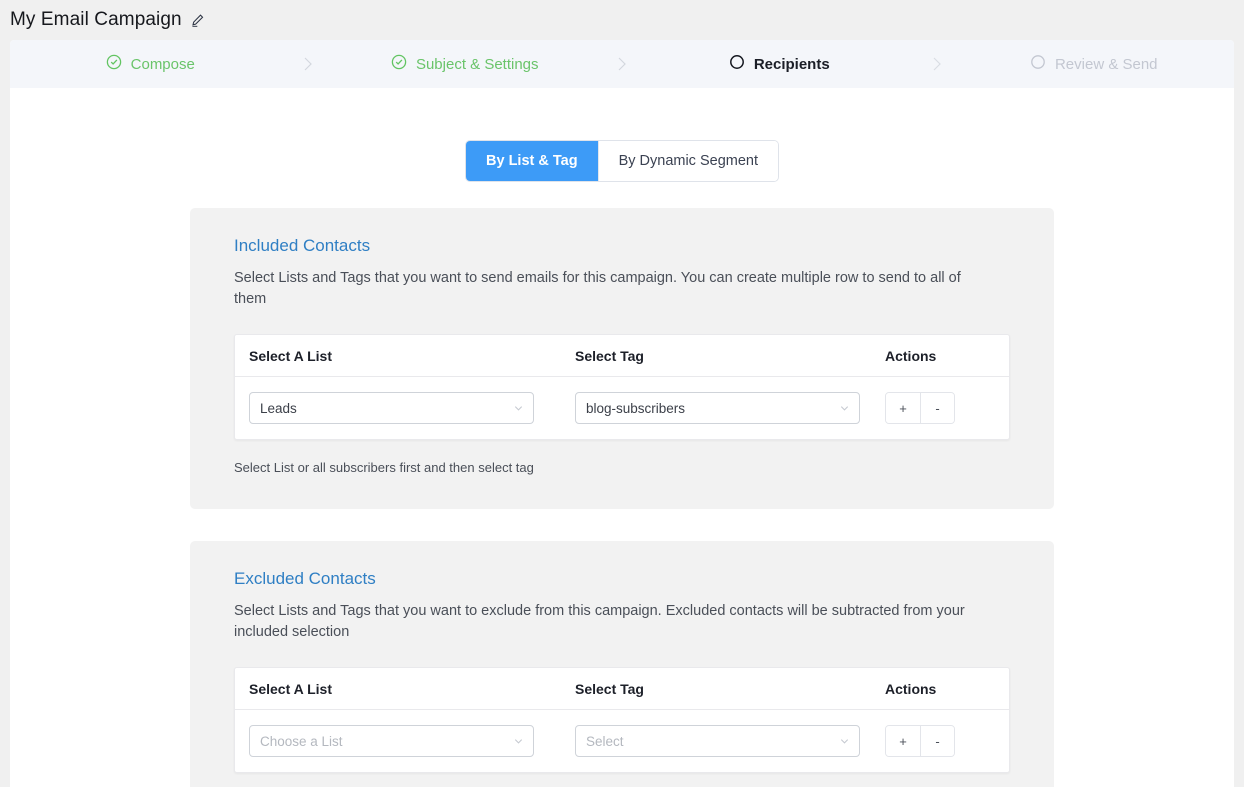 This screenshot has height=787, width=1244. I want to click on included-remove-row-button: -, so click(937, 408).